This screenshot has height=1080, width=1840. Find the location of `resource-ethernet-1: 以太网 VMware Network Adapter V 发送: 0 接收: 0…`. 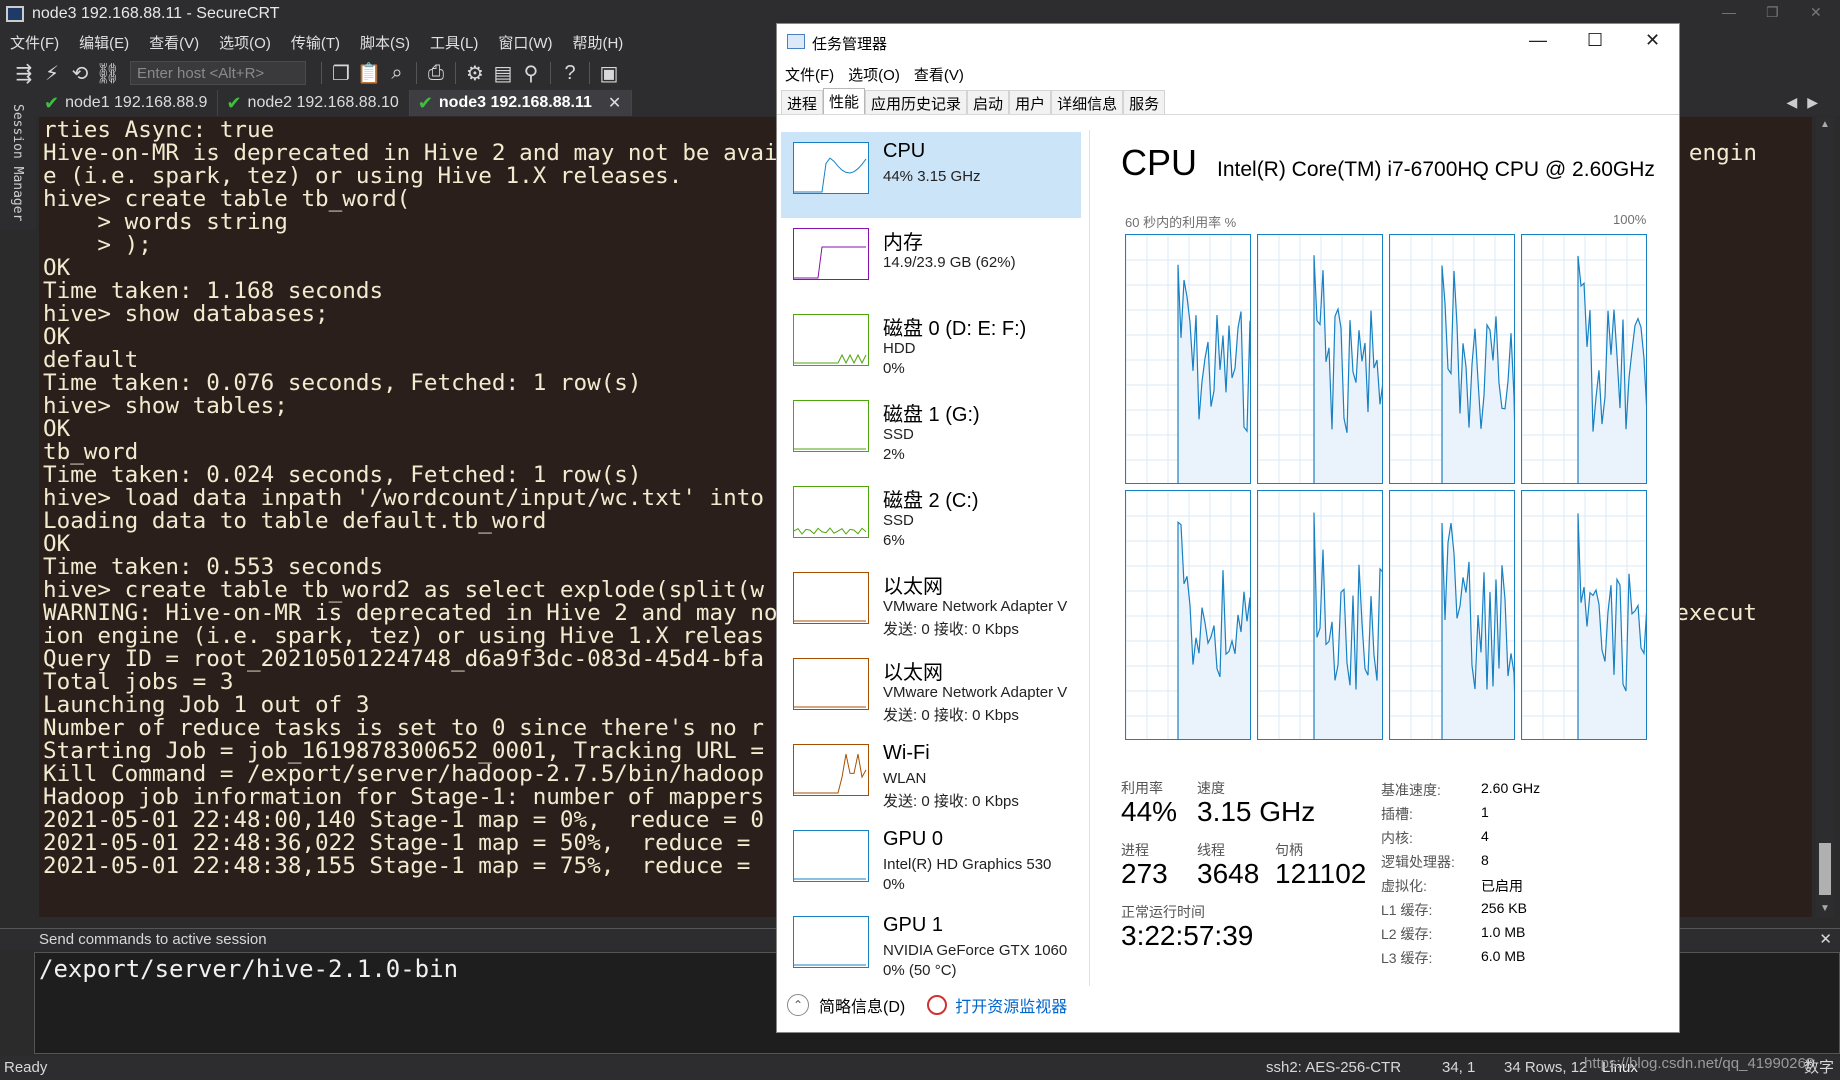

resource-ethernet-1: 以太网 VMware Network Adapter V 发送: 0 接收: 0… is located at coordinates (931, 605).